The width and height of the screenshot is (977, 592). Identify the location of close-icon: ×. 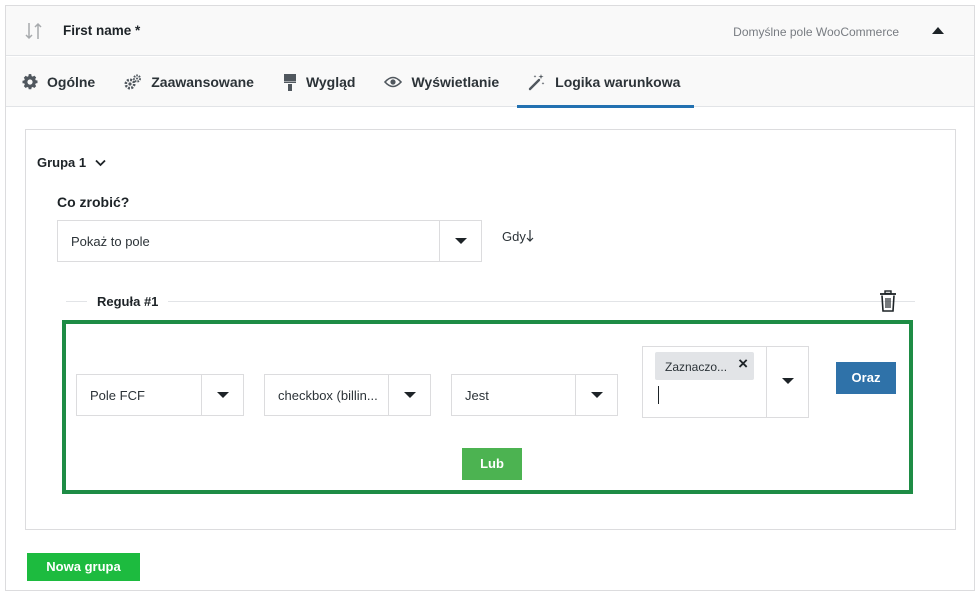
(743, 364).